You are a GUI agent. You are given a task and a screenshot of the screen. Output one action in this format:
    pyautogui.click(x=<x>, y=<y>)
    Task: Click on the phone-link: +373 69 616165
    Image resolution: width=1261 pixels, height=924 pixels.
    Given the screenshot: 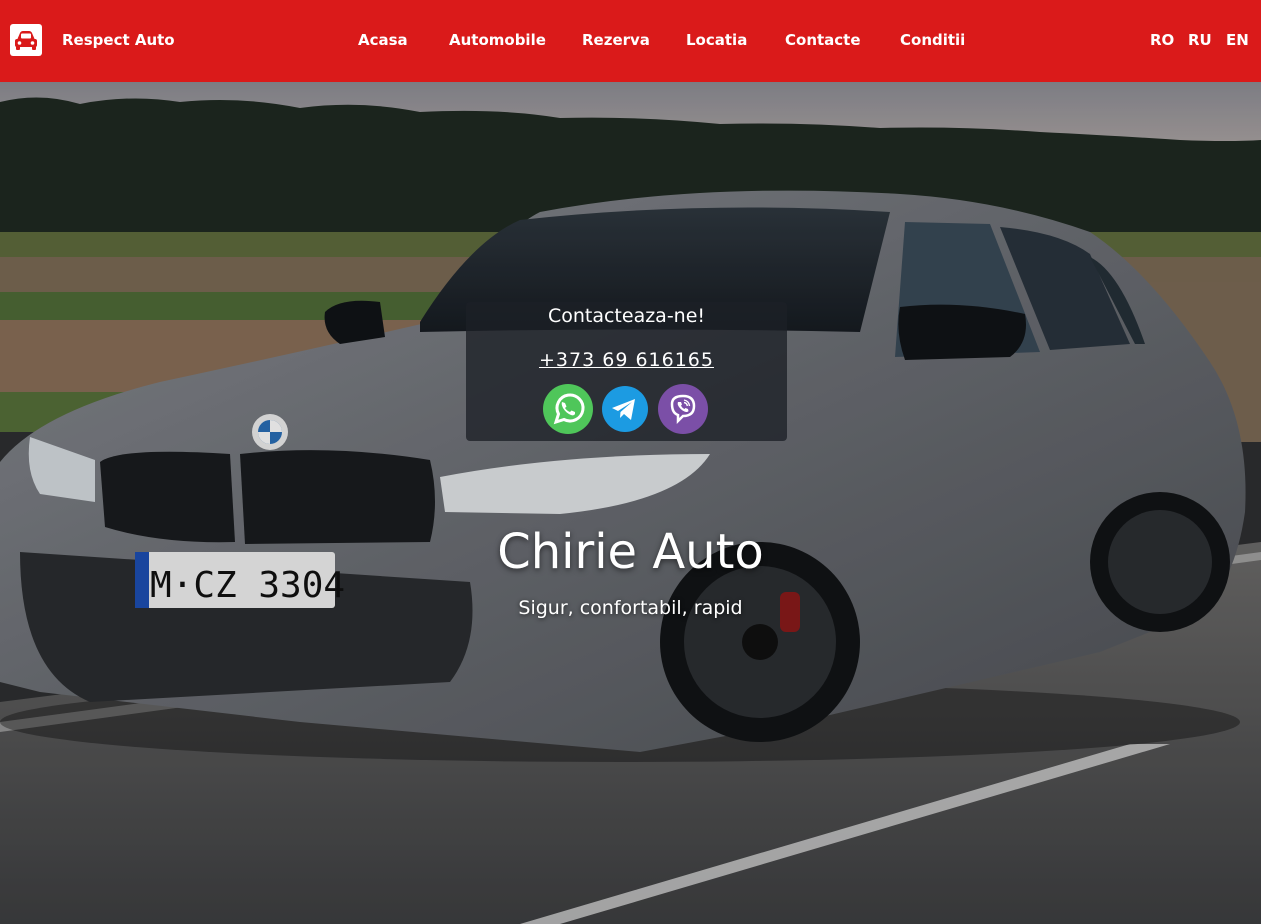 What is the action you would take?
    pyautogui.click(x=626, y=360)
    